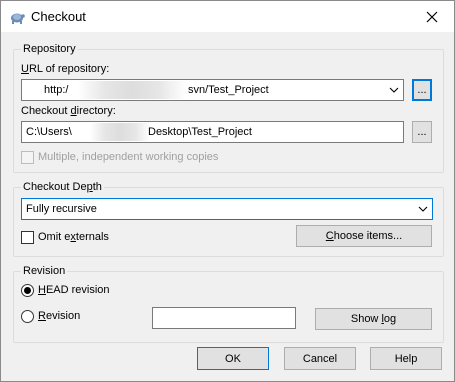 This screenshot has height=382, width=455. I want to click on depth-combobox: Fully recursive, so click(227, 209).